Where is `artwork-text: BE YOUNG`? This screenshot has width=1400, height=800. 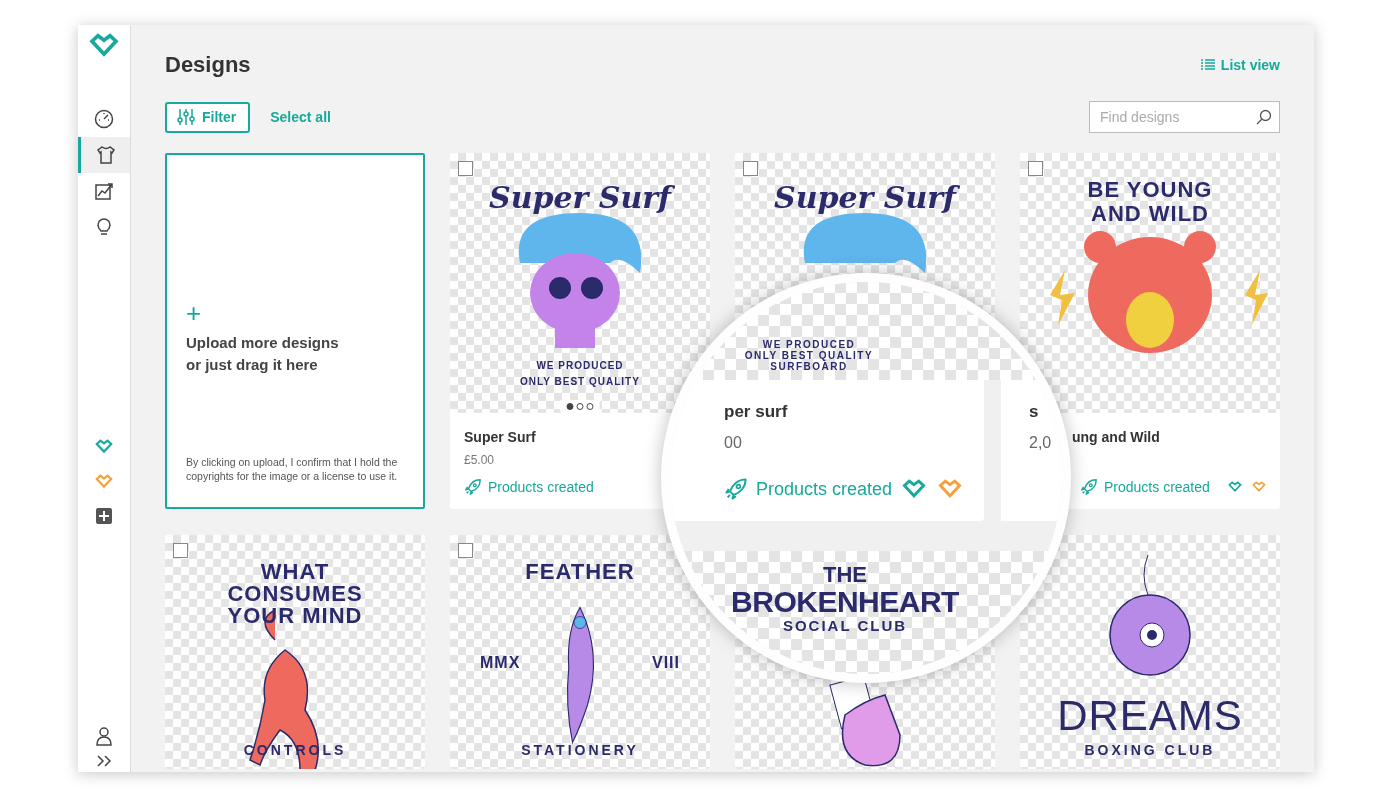 artwork-text: BE YOUNG is located at coordinates (1150, 190).